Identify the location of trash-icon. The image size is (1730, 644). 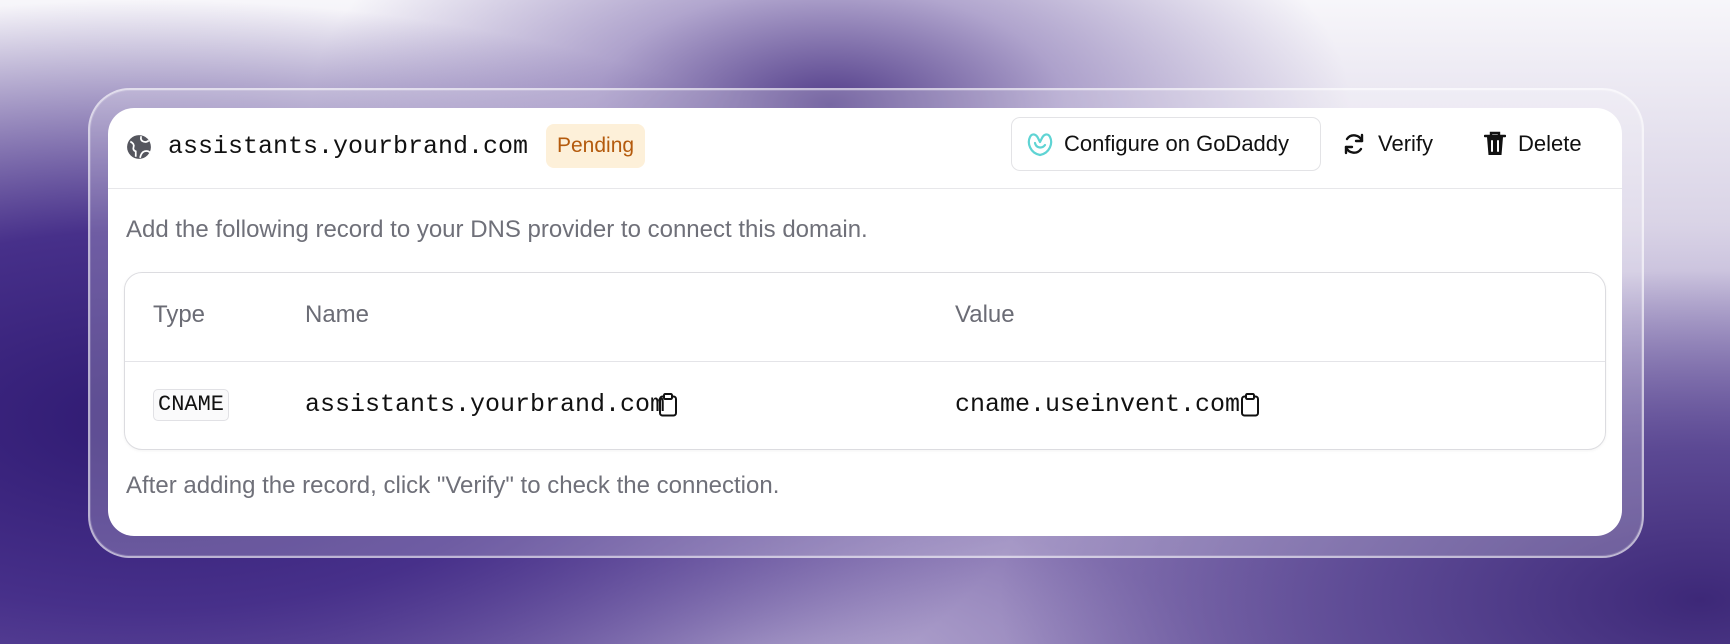
(1495, 143).